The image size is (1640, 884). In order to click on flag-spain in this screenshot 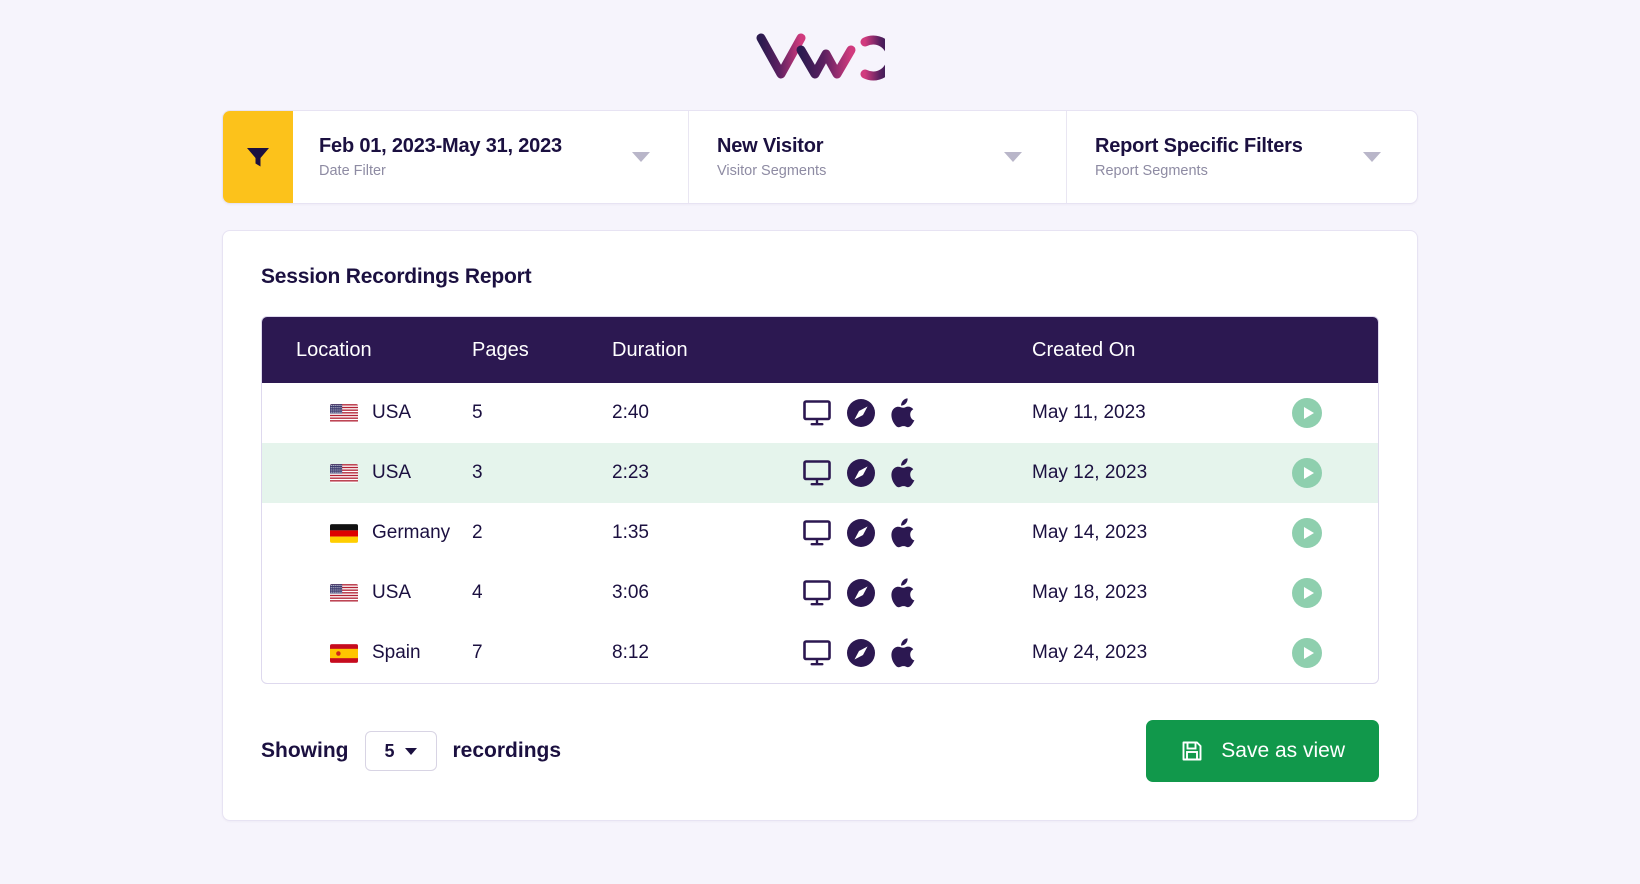, I will do `click(344, 653)`.